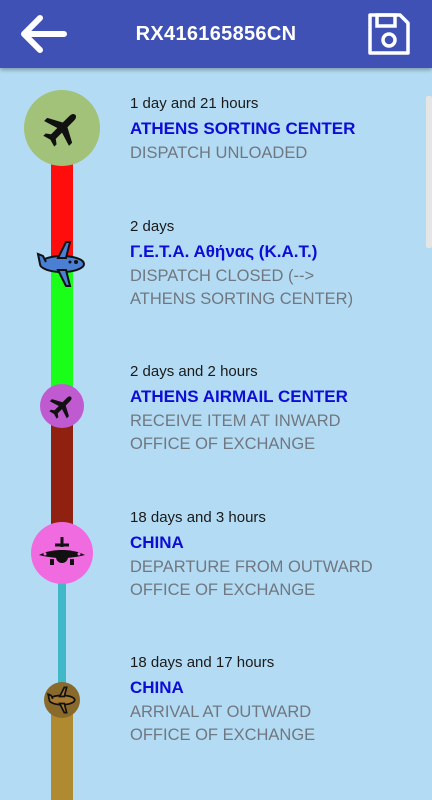 The width and height of the screenshot is (432, 800). What do you see at coordinates (251, 567) in the screenshot?
I see `event-status-line: DEPARTURE FROM OUTWARD` at bounding box center [251, 567].